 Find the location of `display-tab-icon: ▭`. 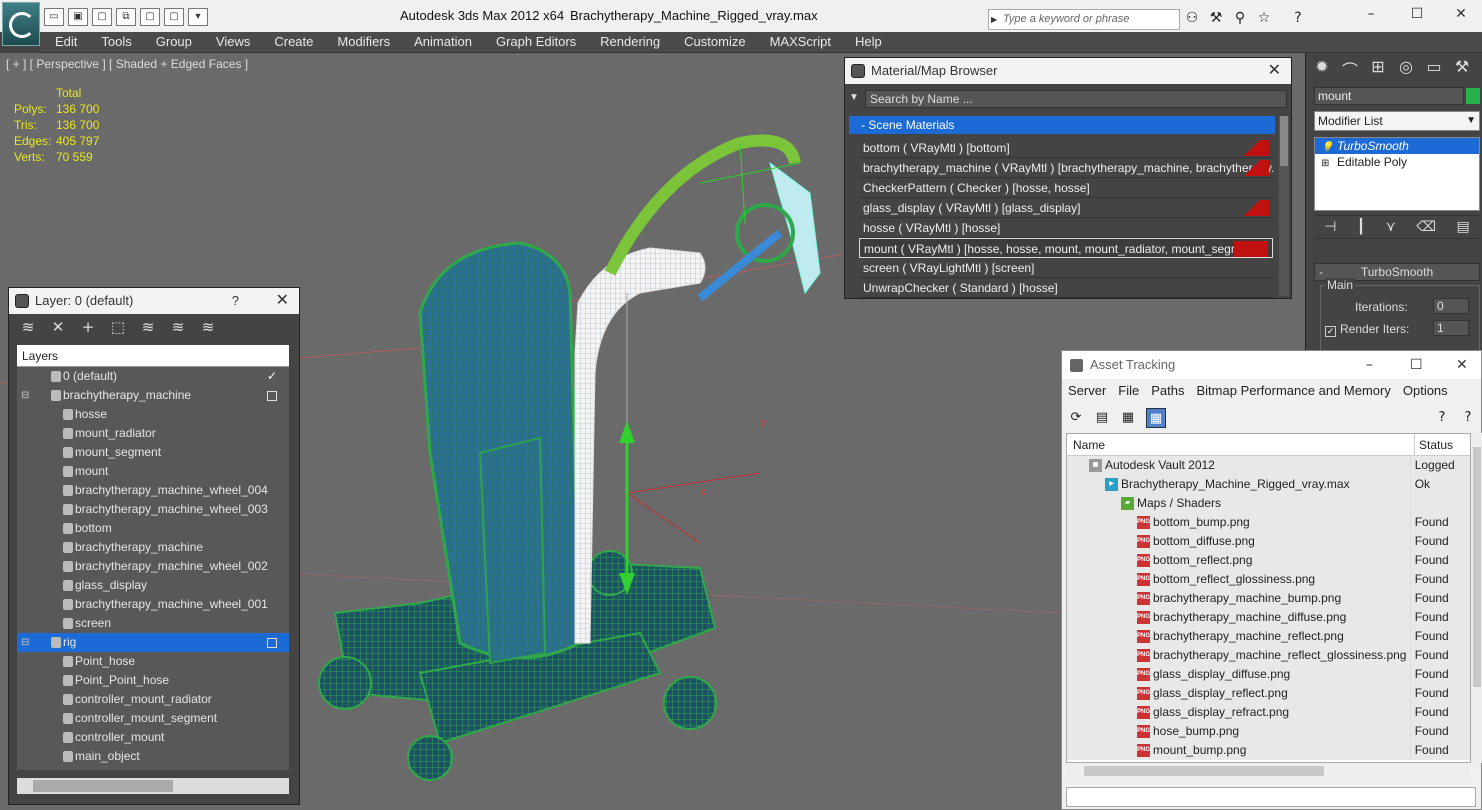

display-tab-icon: ▭ is located at coordinates (1434, 69).